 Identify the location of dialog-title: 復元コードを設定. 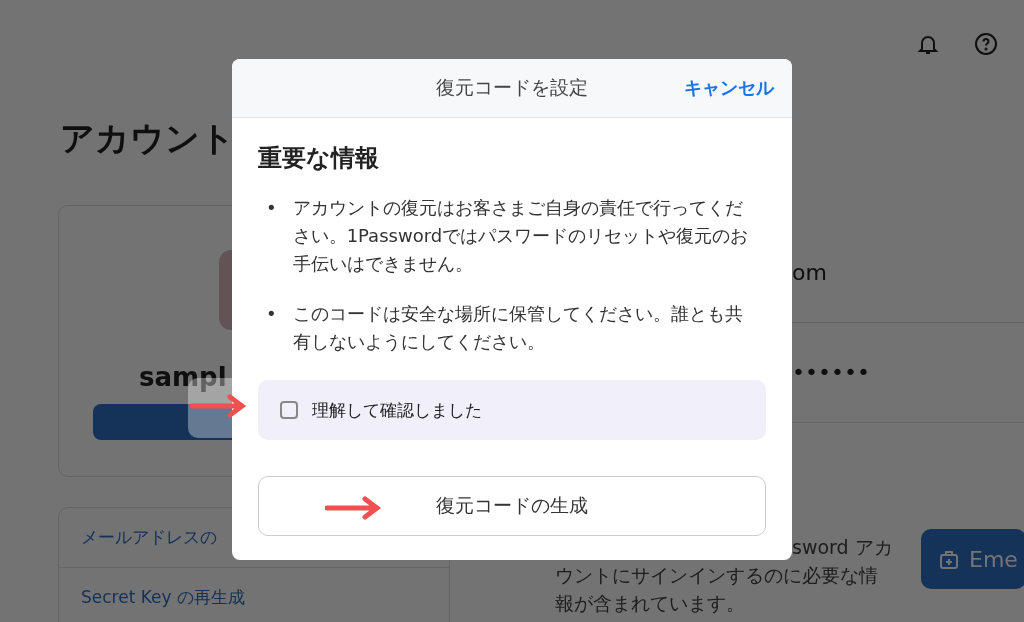
(512, 87).